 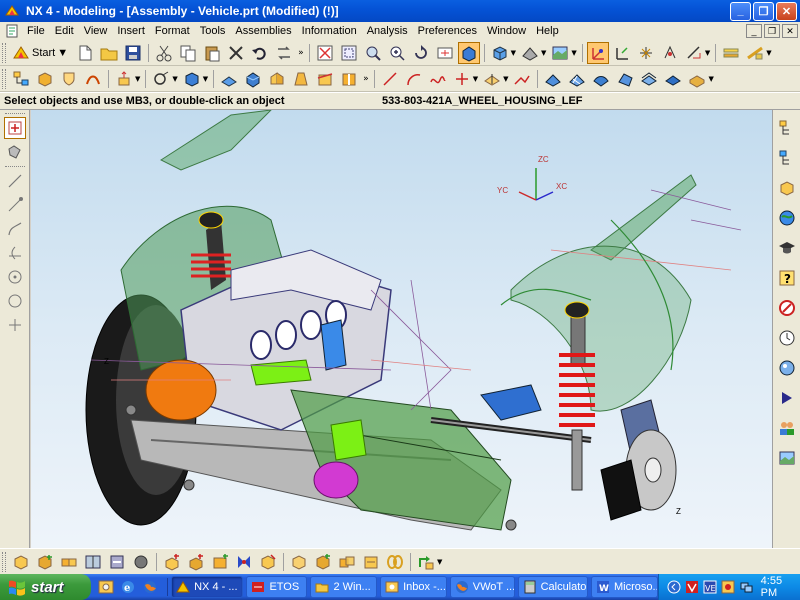 What do you see at coordinates (93, 562) in the screenshot?
I see `mirror-assembly-icon` at bounding box center [93, 562].